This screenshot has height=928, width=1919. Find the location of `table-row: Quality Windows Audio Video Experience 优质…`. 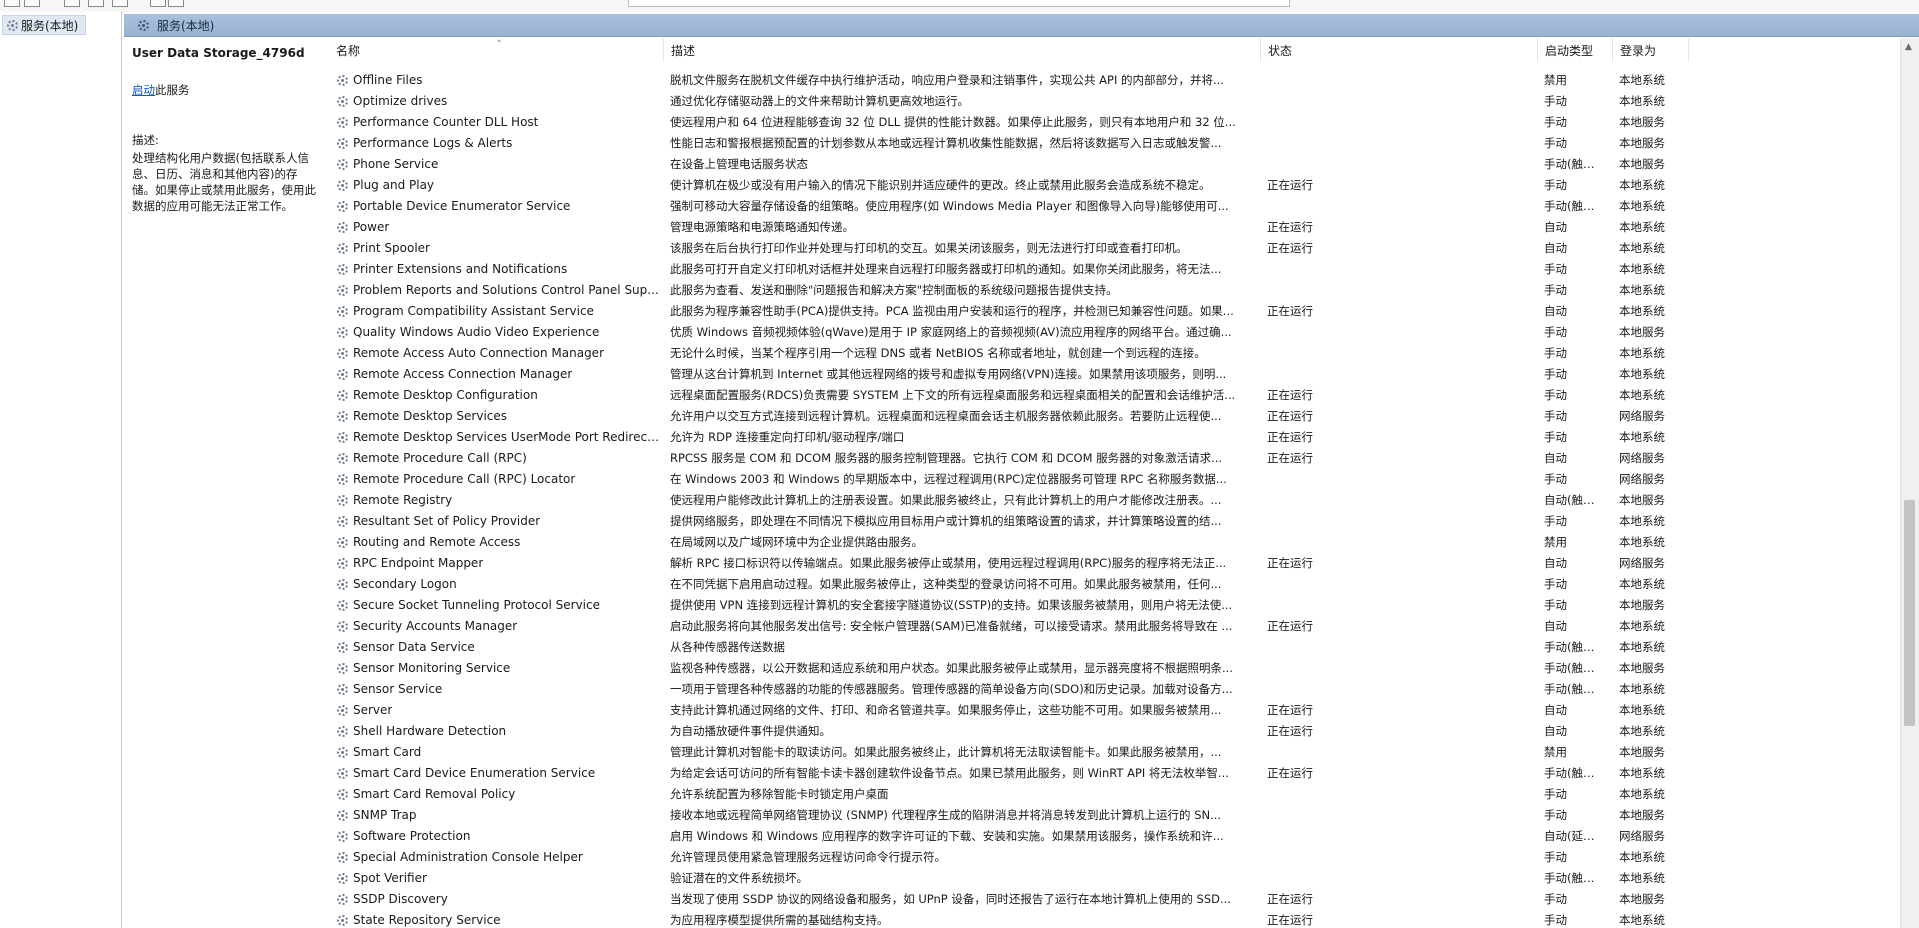

table-row: Quality Windows Audio Video Experience 优质… is located at coordinates (1112, 332).